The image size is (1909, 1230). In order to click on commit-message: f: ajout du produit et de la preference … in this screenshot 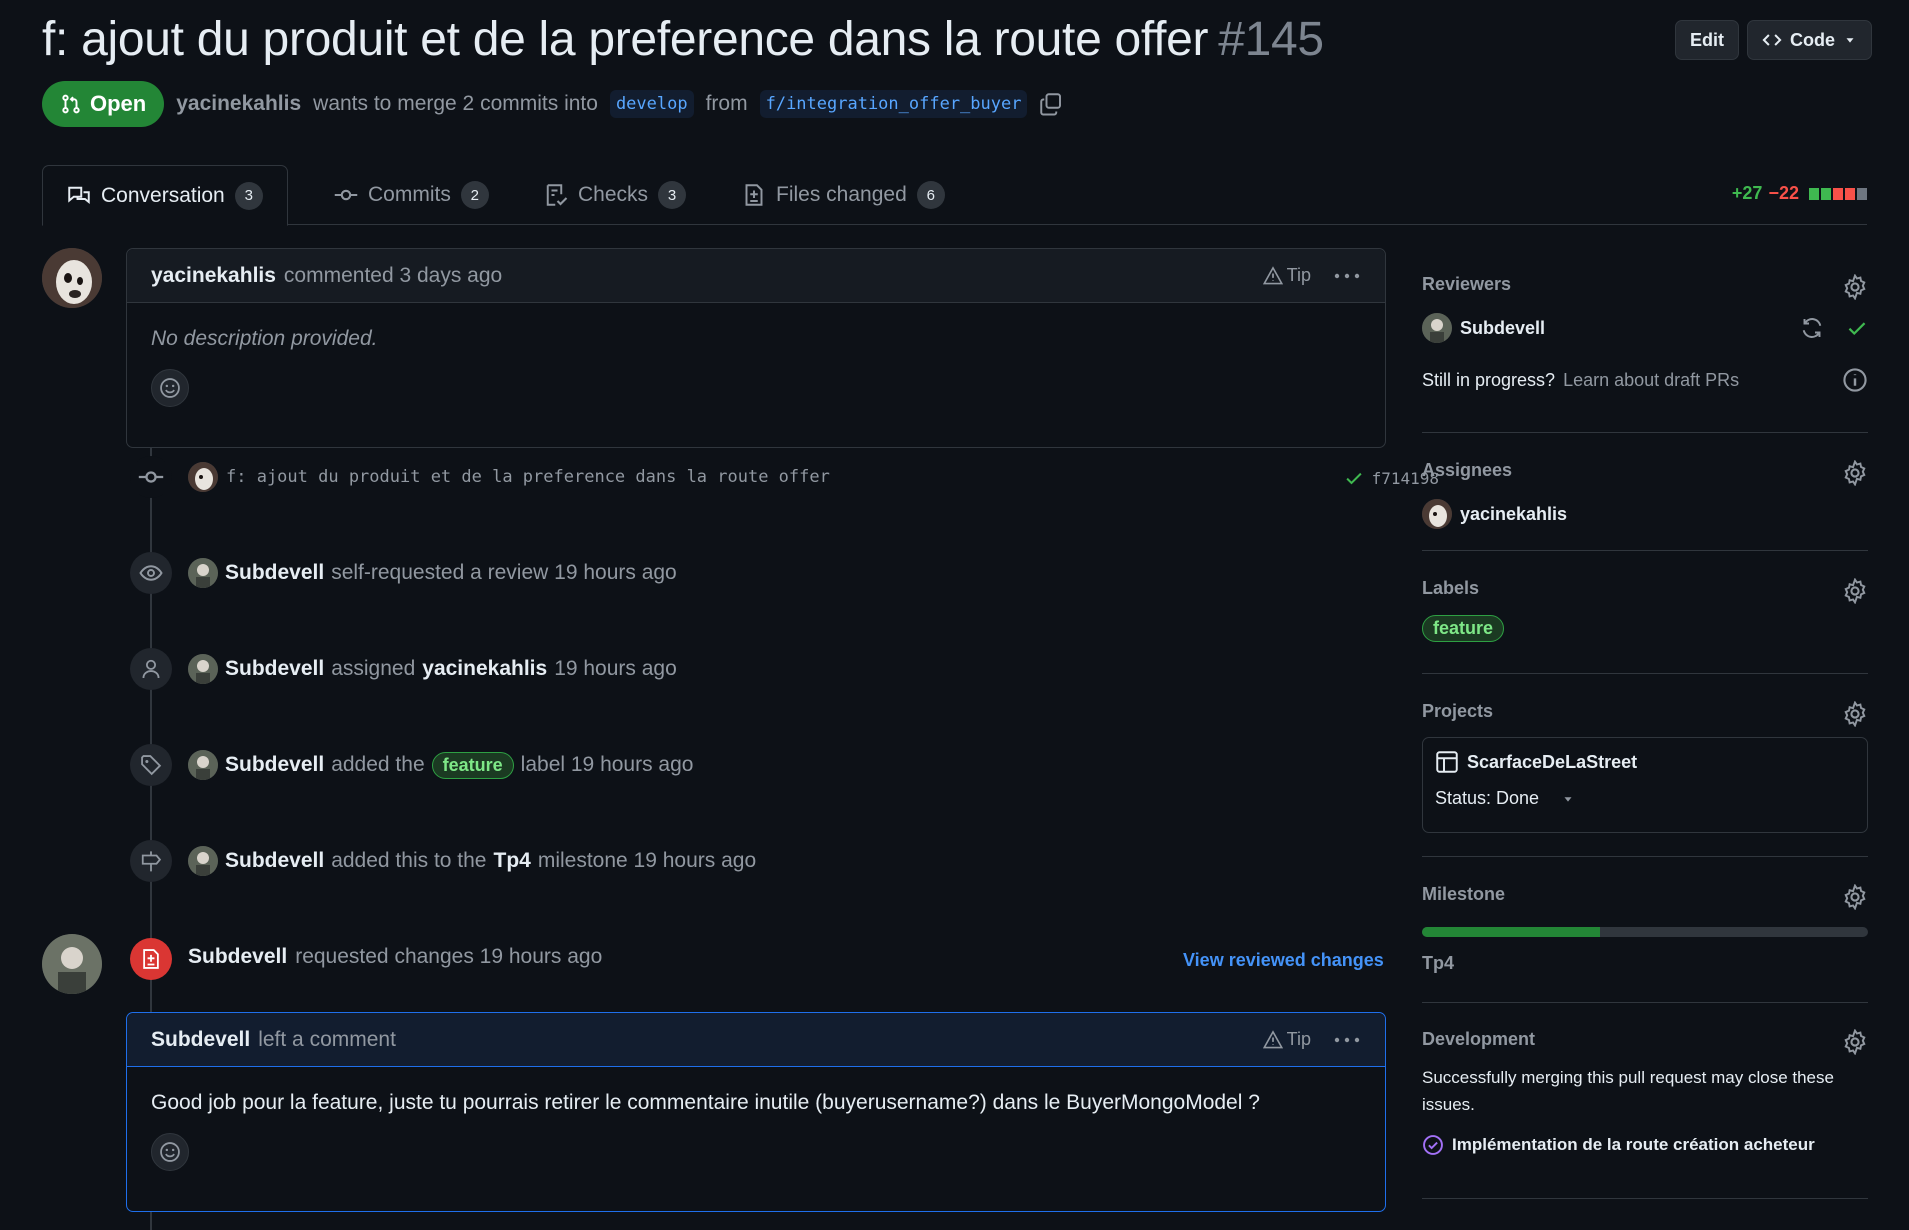, I will do `click(528, 477)`.